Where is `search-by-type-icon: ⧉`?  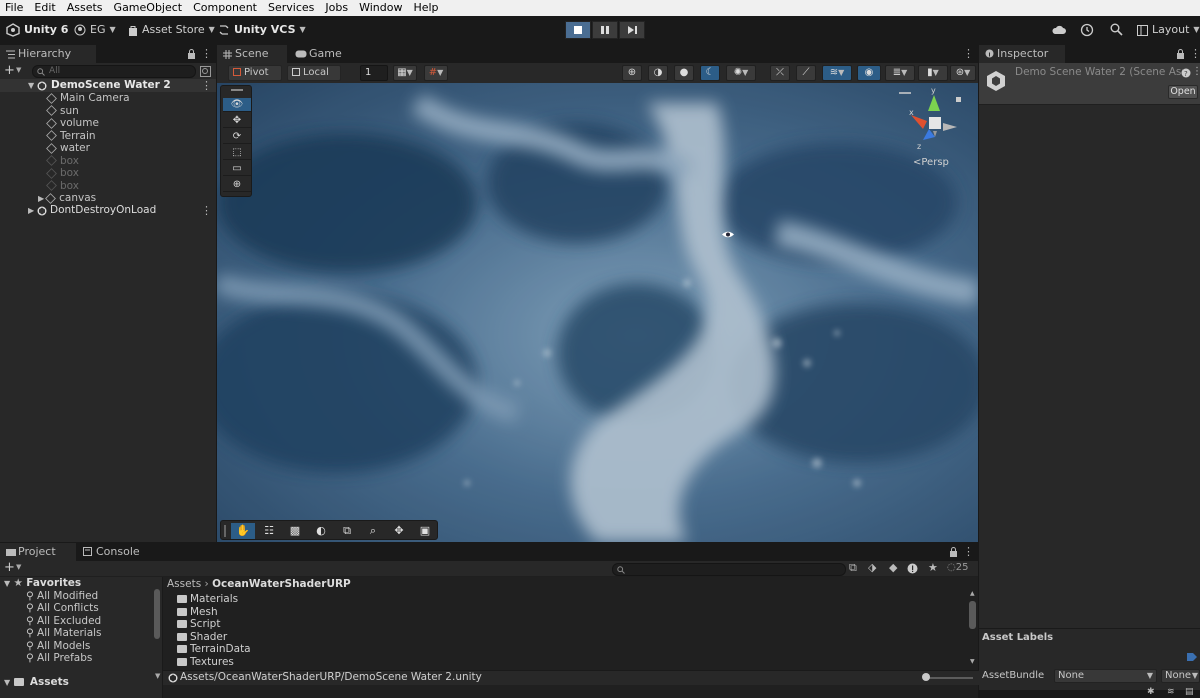
search-by-type-icon: ⧉ is located at coordinates (853, 568).